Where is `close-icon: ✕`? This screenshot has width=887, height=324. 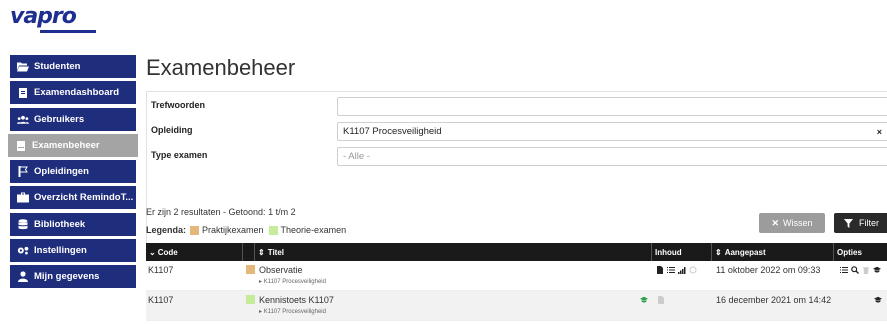 close-icon: ✕ is located at coordinates (775, 222).